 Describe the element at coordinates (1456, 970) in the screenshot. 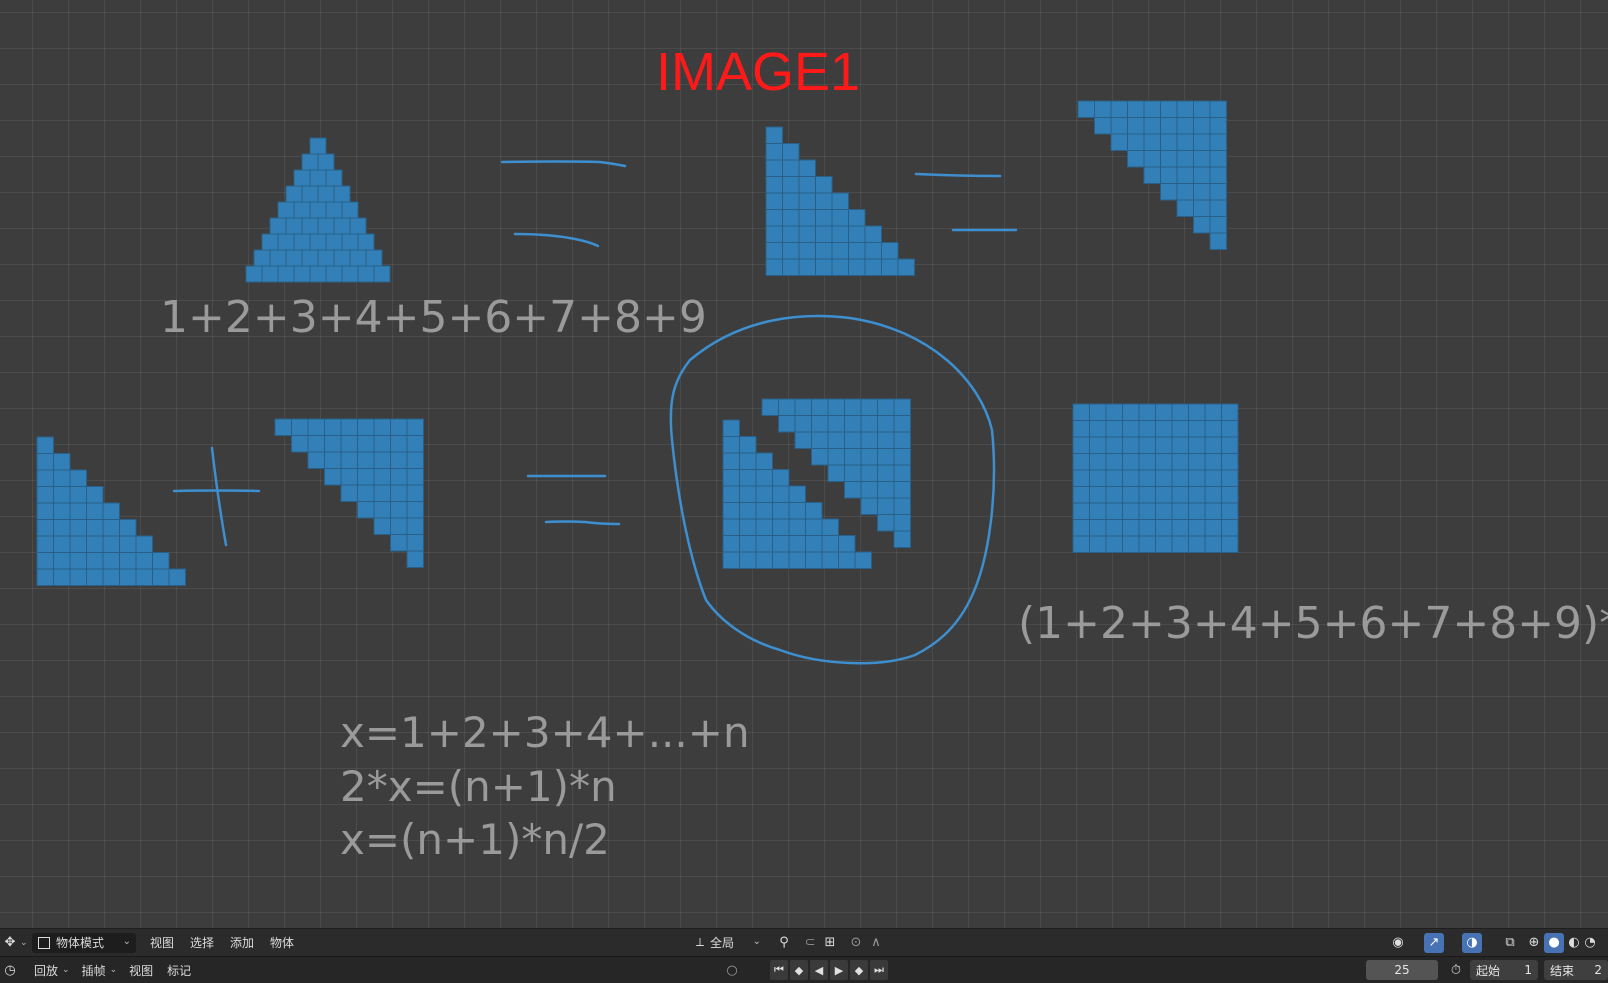

I see `clock-icon: ⏱` at that location.